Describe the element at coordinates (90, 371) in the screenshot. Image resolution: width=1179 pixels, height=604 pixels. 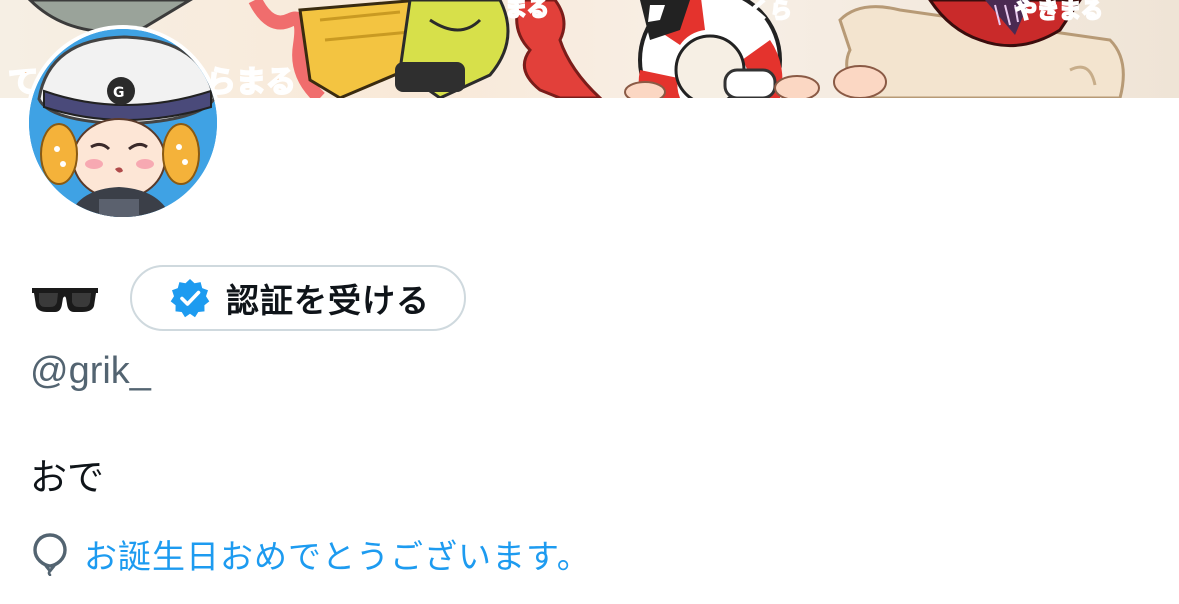
I see `profile-handle: @grik_` at that location.